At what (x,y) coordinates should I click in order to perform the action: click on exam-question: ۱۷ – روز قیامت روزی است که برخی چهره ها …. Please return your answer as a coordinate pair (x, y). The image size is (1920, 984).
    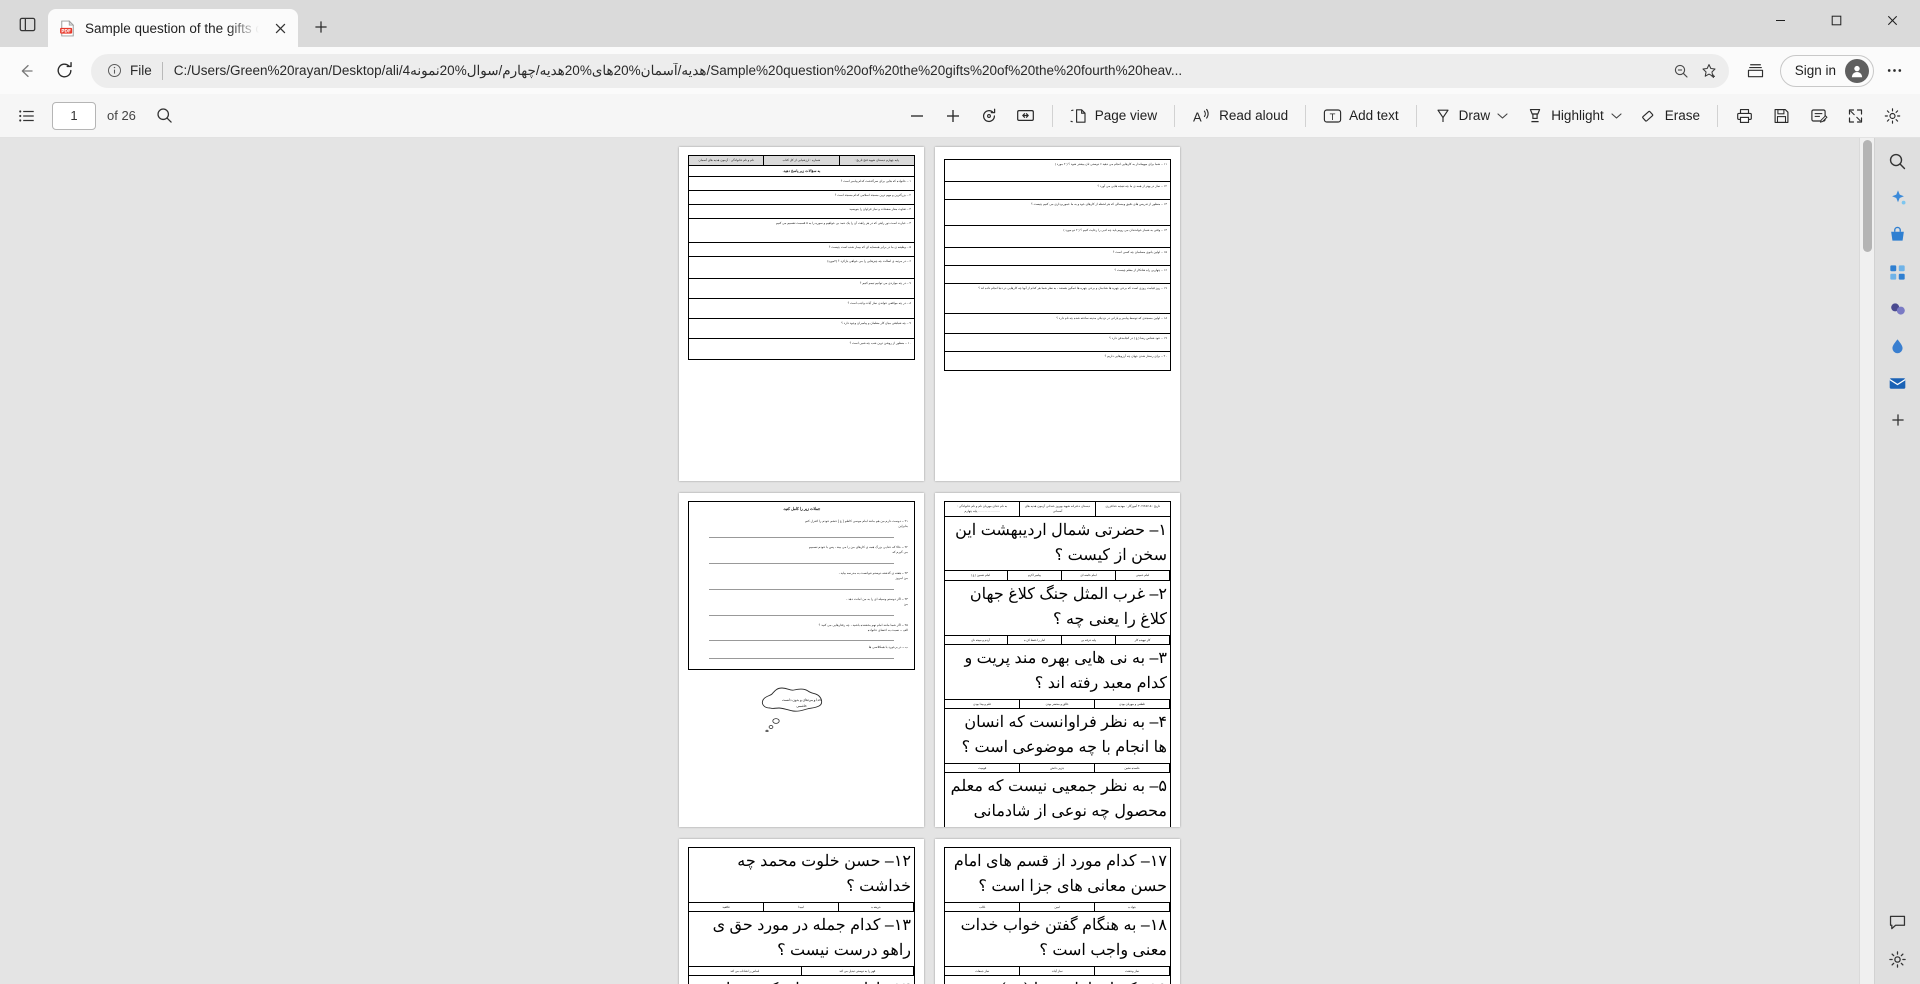
    Looking at the image, I should click on (1057, 299).